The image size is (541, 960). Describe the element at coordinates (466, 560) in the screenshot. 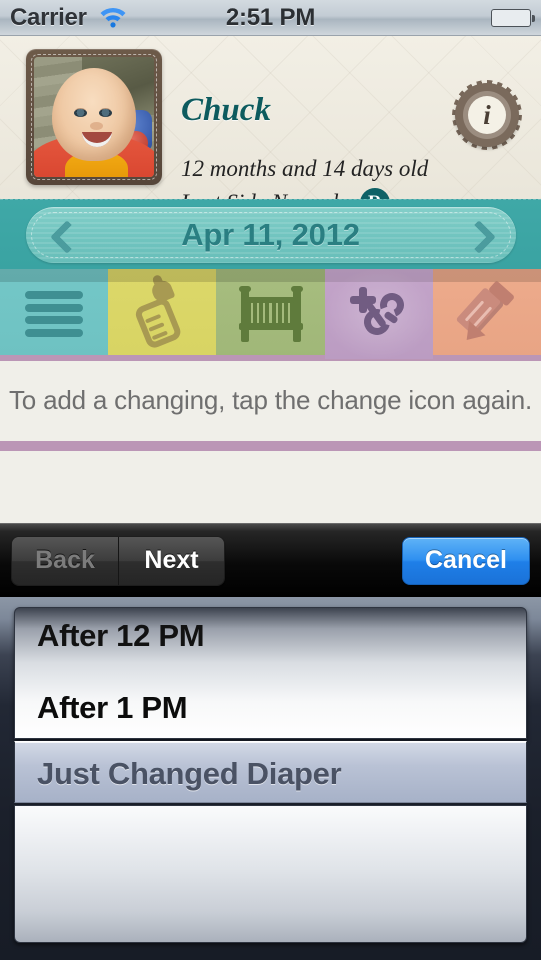

I see `cancel-button: Cancel` at that location.